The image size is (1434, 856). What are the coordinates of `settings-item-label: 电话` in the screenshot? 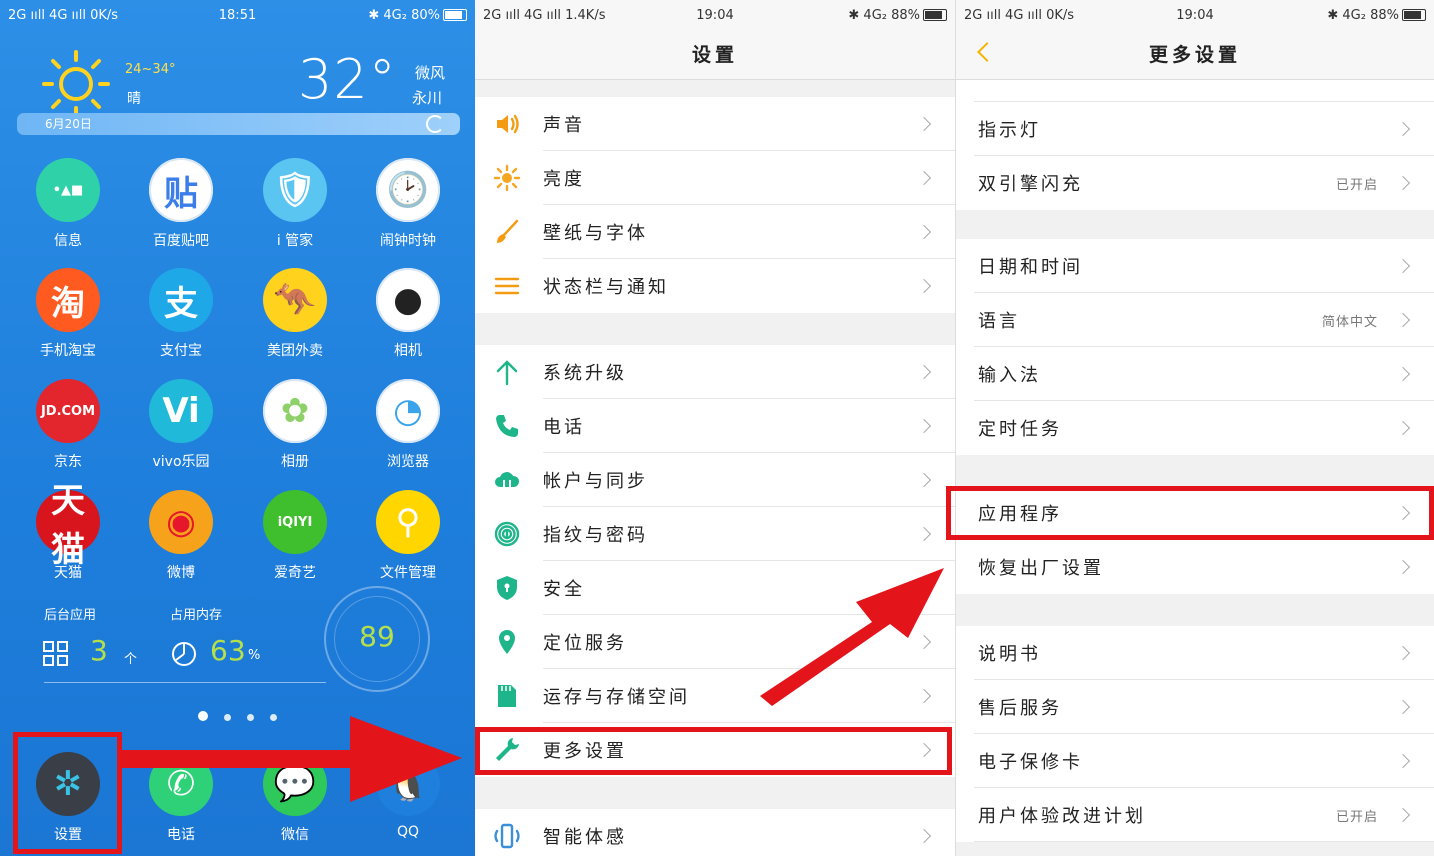 It's located at (564, 427).